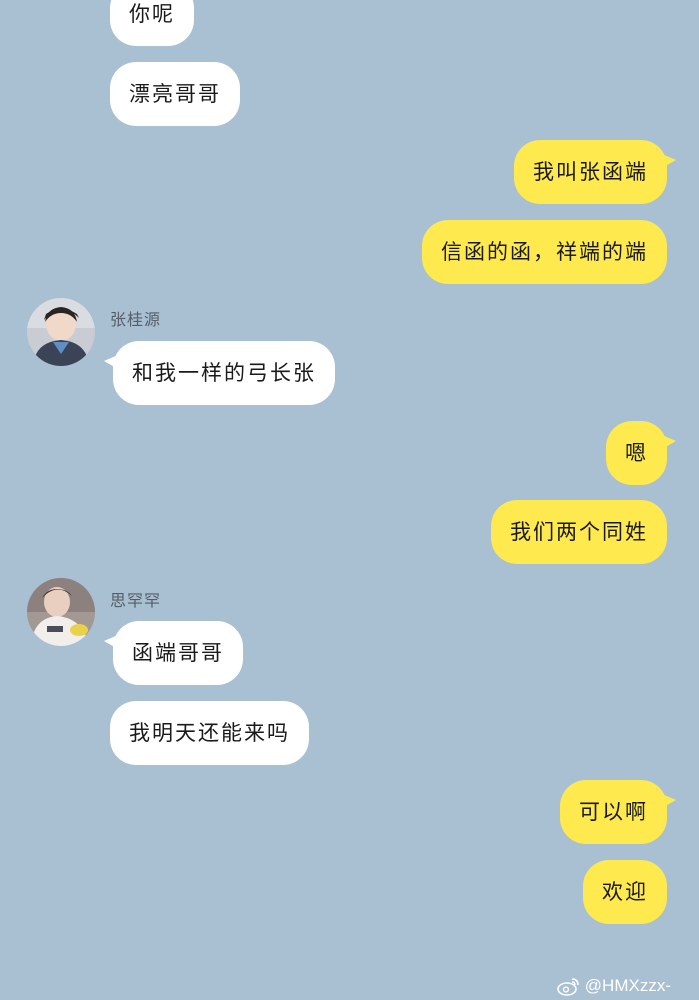 This screenshot has height=1000, width=699. I want to click on message-text: 我明天还能来吗, so click(209, 733).